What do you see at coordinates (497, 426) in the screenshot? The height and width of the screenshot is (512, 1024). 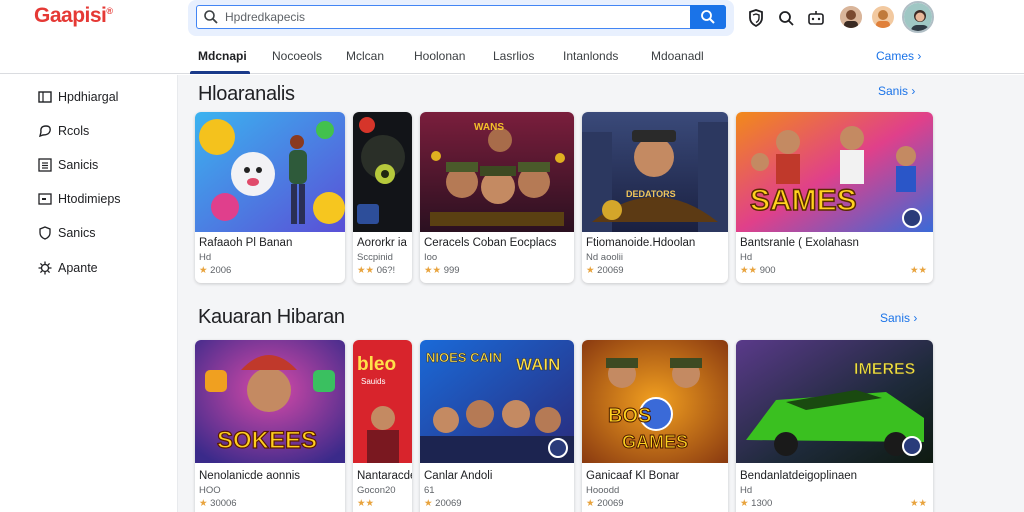 I see `game-card: NIOES CAIN WAIN Canlar Andoli 61 ★ 20069` at bounding box center [497, 426].